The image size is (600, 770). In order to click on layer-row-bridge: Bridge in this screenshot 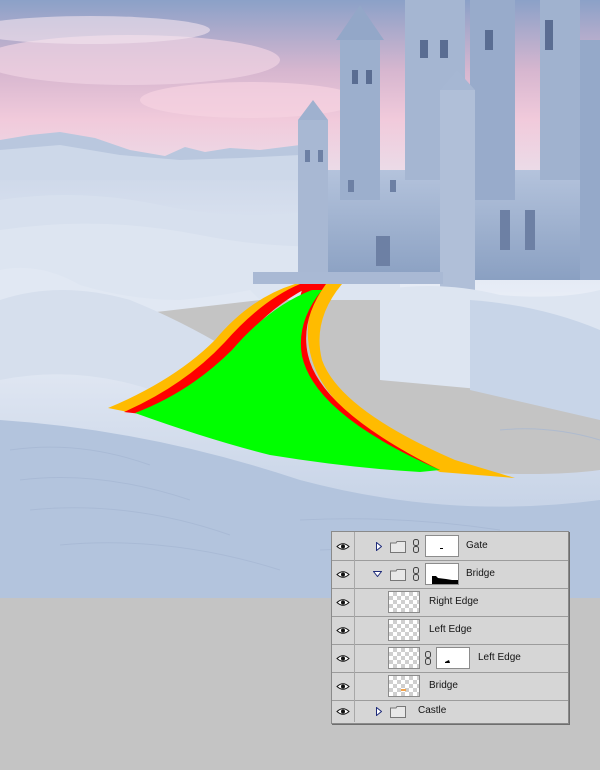, I will do `click(450, 686)`.